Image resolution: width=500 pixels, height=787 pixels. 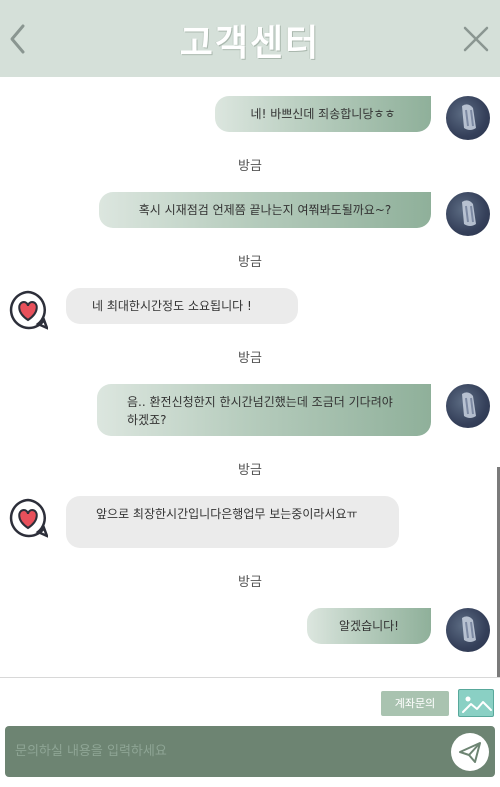 What do you see at coordinates (260, 411) in the screenshot?
I see `message-text: 음.. 환전신청한지 한시간넘긴했는데 조금더 기다려야하겠죠?` at bounding box center [260, 411].